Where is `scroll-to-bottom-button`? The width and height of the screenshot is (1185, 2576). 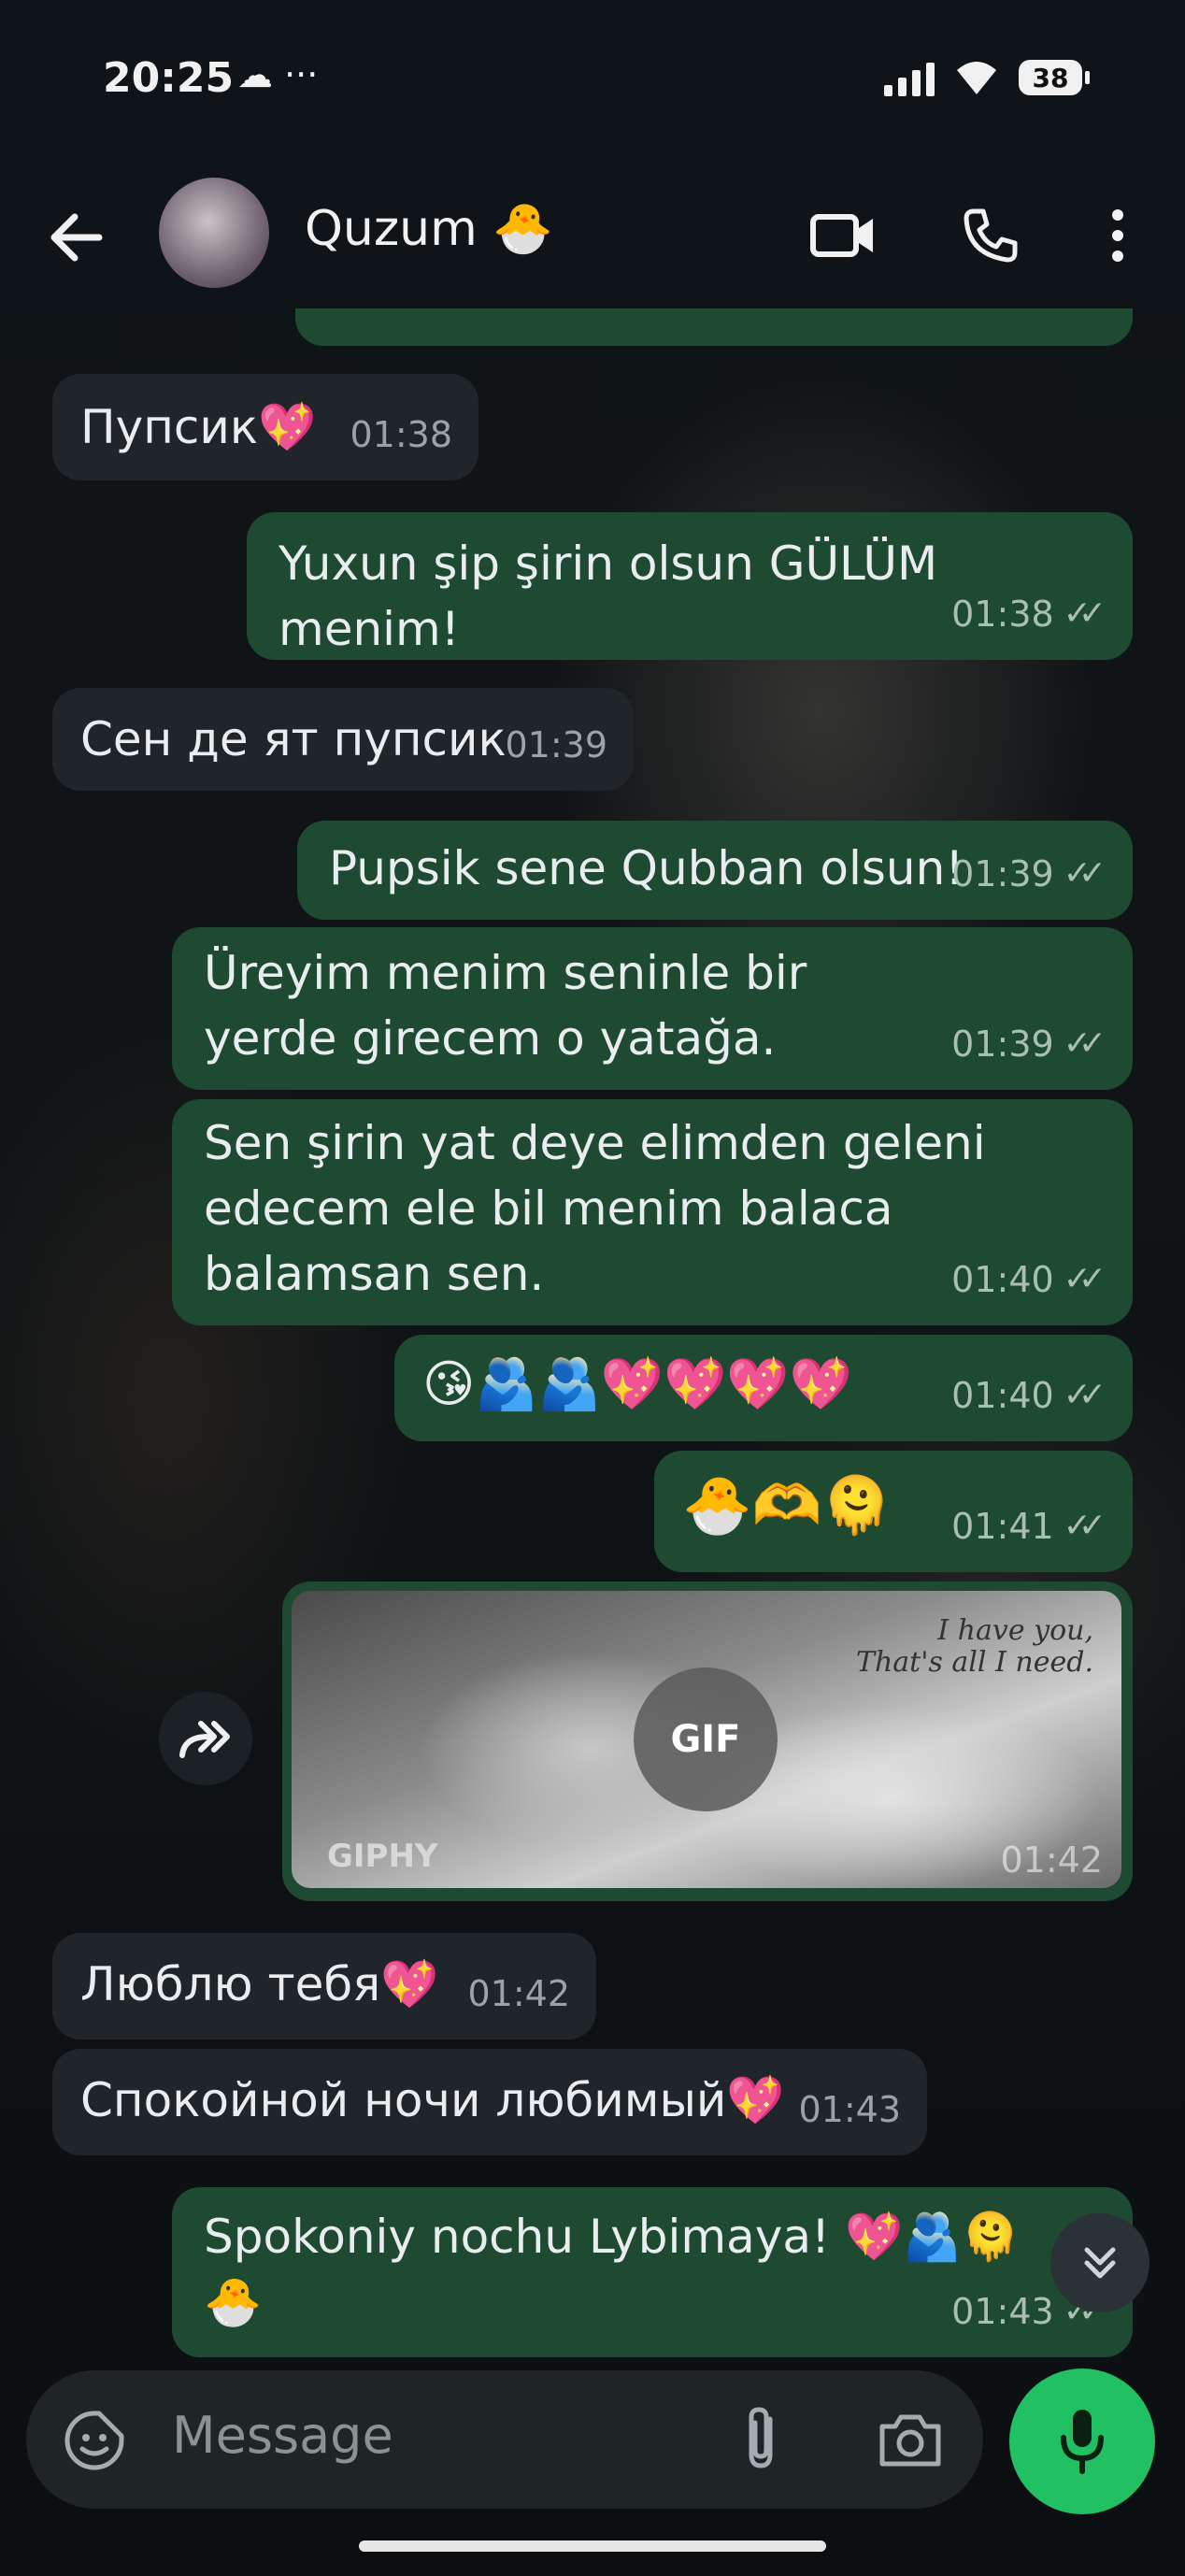 scroll-to-bottom-button is located at coordinates (1099, 2262).